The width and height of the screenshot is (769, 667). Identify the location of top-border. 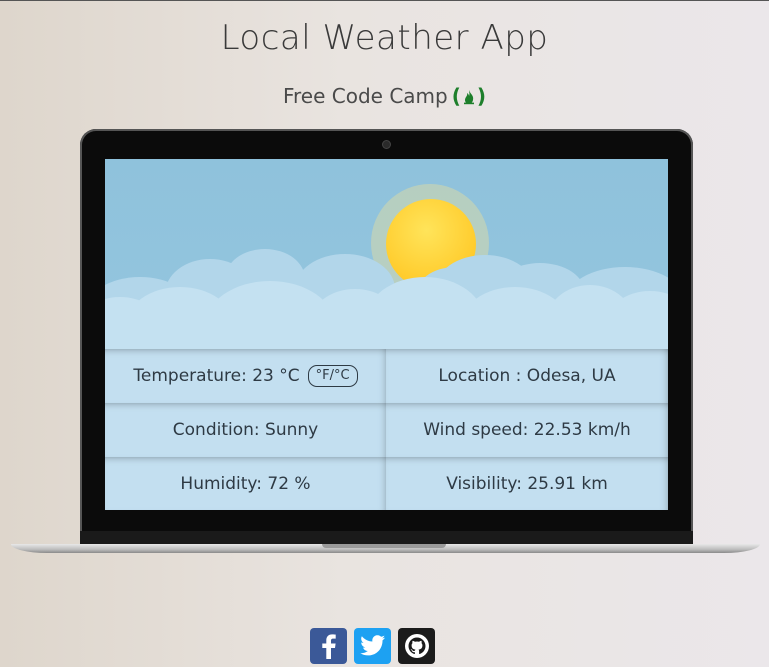
(384, 0).